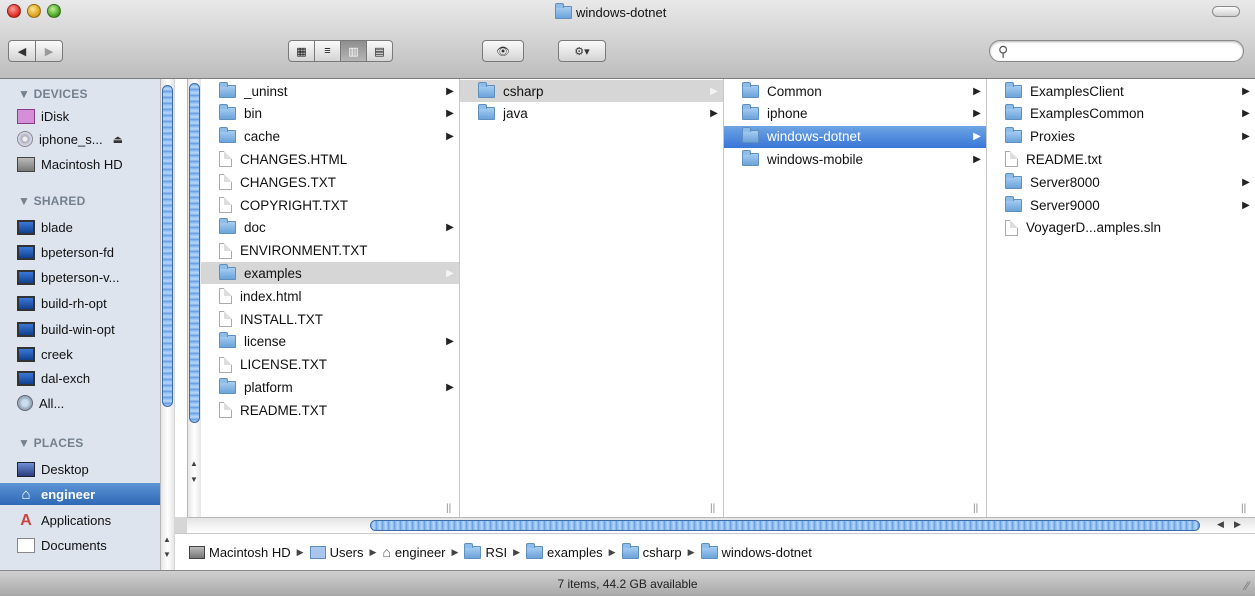 This screenshot has width=1255, height=596. Describe the element at coordinates (330, 114) in the screenshot. I see `folder-row: bin ▶` at that location.